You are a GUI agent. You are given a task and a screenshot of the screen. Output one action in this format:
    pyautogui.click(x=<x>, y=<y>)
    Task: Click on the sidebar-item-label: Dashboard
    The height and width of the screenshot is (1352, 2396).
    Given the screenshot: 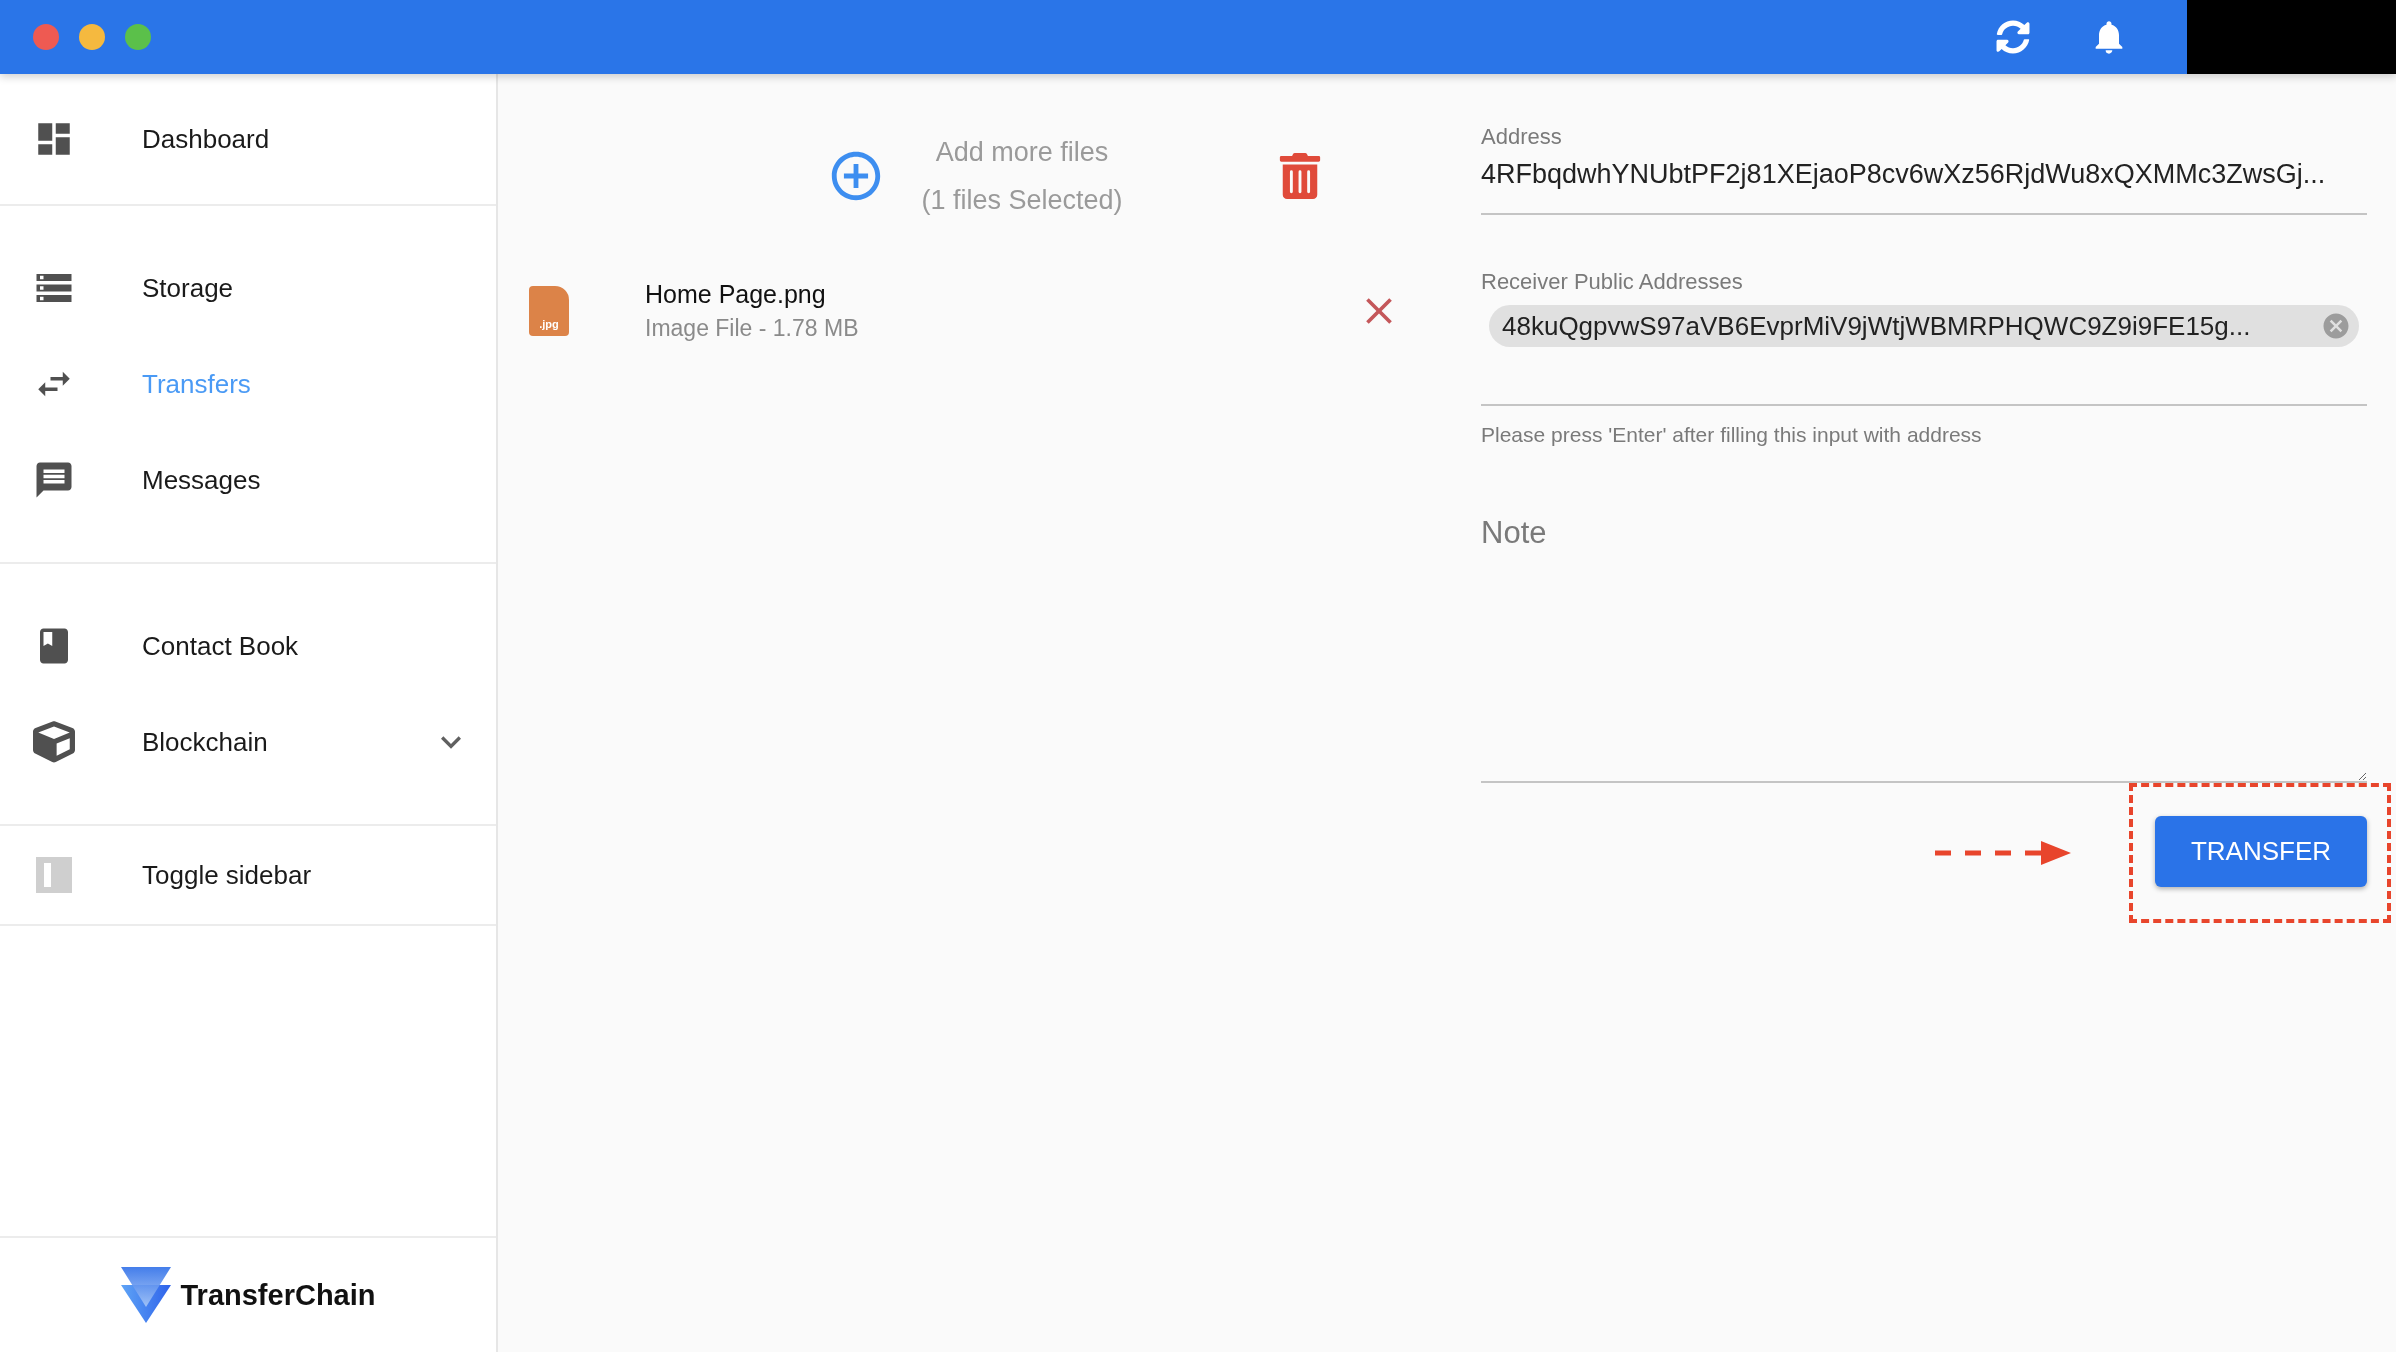 What is the action you would take?
    pyautogui.click(x=206, y=139)
    